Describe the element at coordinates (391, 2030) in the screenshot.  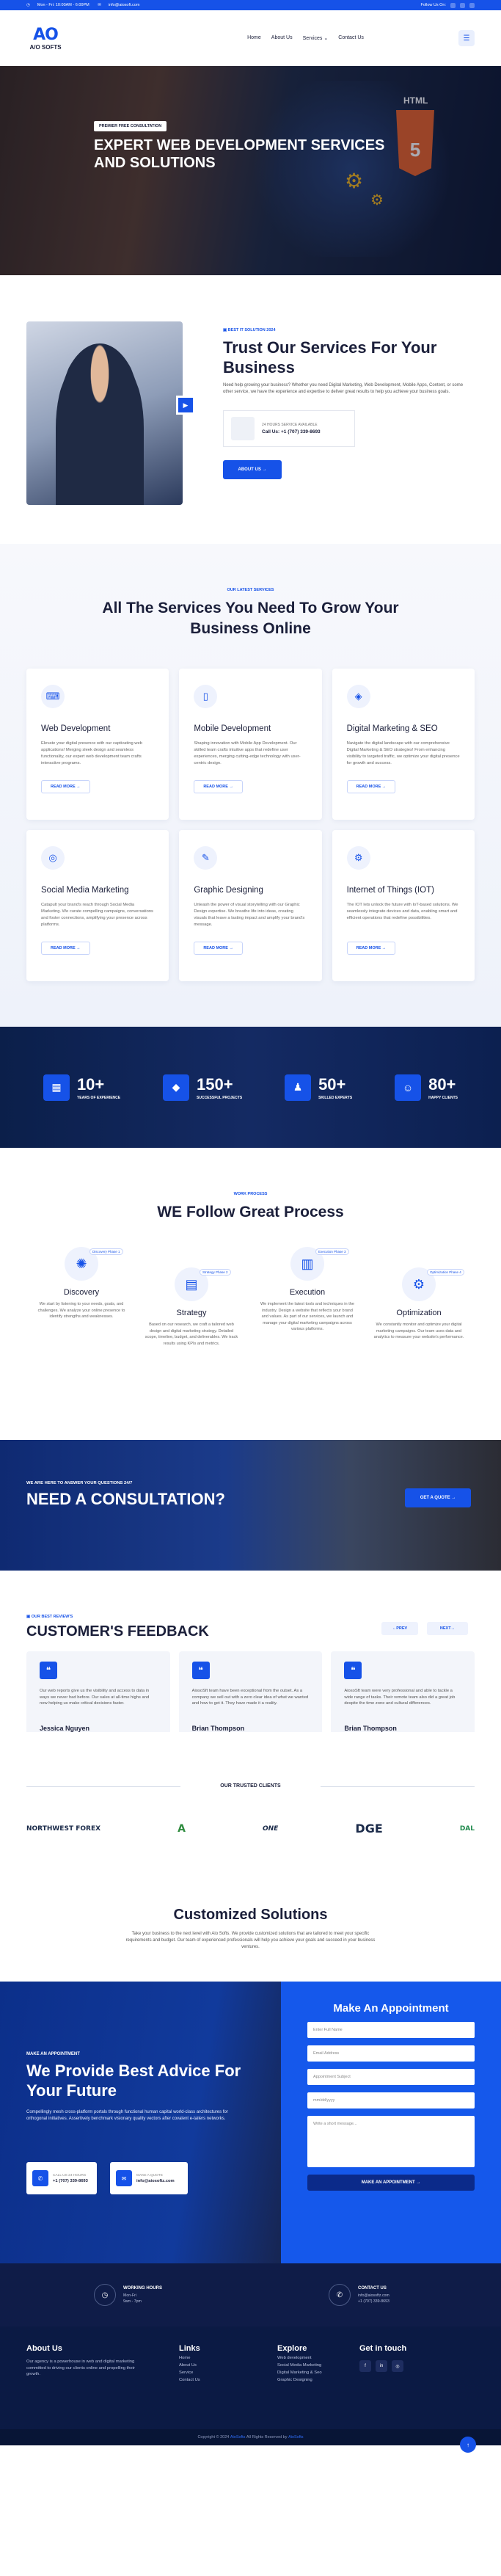
I see `name-input: Enter Full Name` at that location.